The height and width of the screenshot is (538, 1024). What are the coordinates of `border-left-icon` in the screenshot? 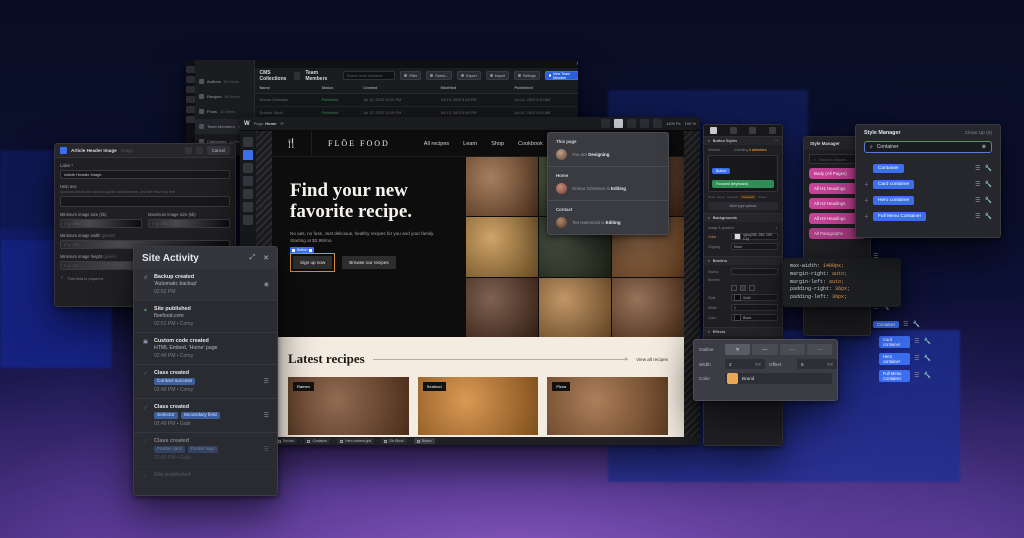 It's located at (734, 288).